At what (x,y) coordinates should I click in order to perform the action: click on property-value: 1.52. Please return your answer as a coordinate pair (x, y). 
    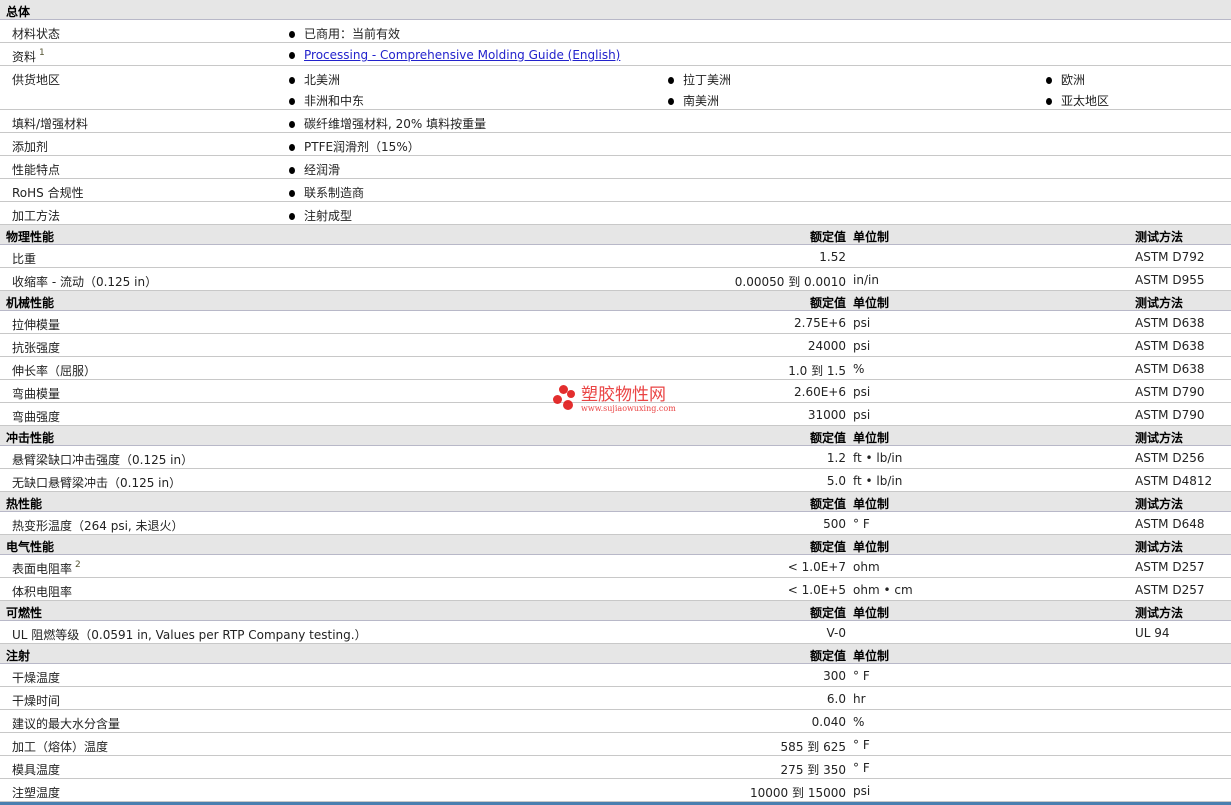
    Looking at the image, I should click on (832, 257).